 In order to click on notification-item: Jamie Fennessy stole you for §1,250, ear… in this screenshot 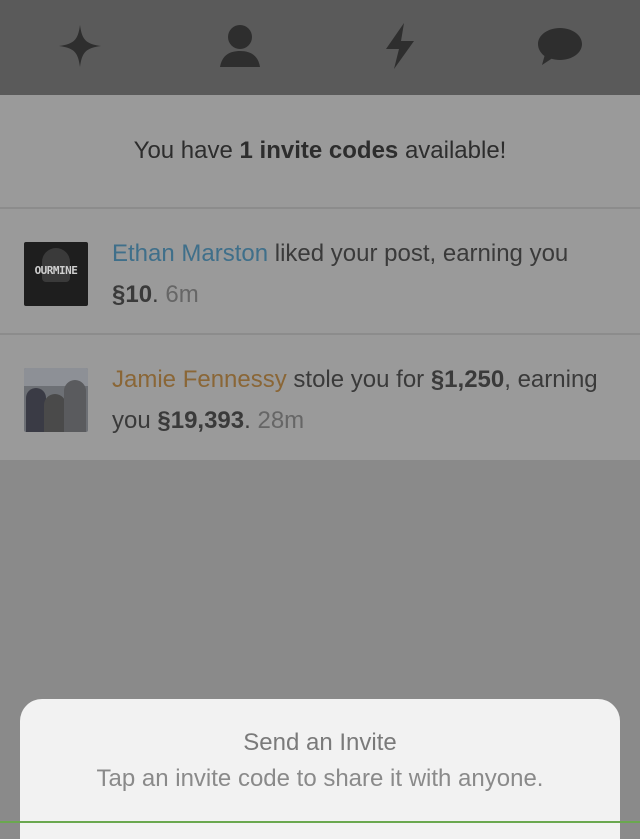, I will do `click(320, 397)`.